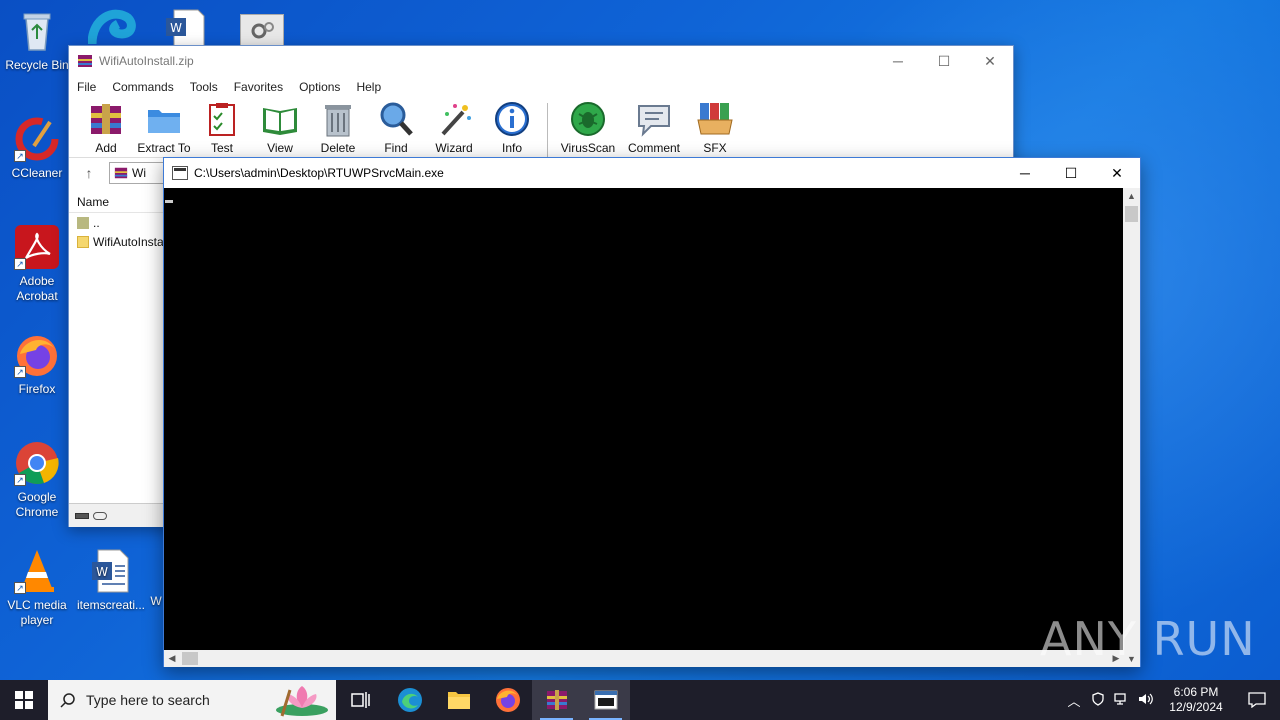 The image size is (1280, 720). What do you see at coordinates (302, 701) in the screenshot?
I see `lotus-flower-icon` at bounding box center [302, 701].